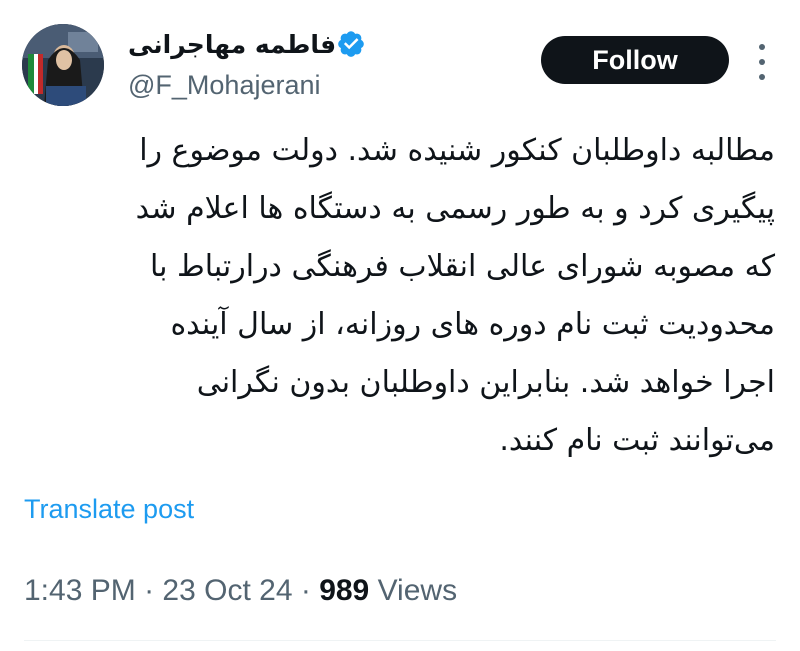 The width and height of the screenshot is (800, 651). I want to click on author-handle: @F_Mohajerani, so click(224, 85).